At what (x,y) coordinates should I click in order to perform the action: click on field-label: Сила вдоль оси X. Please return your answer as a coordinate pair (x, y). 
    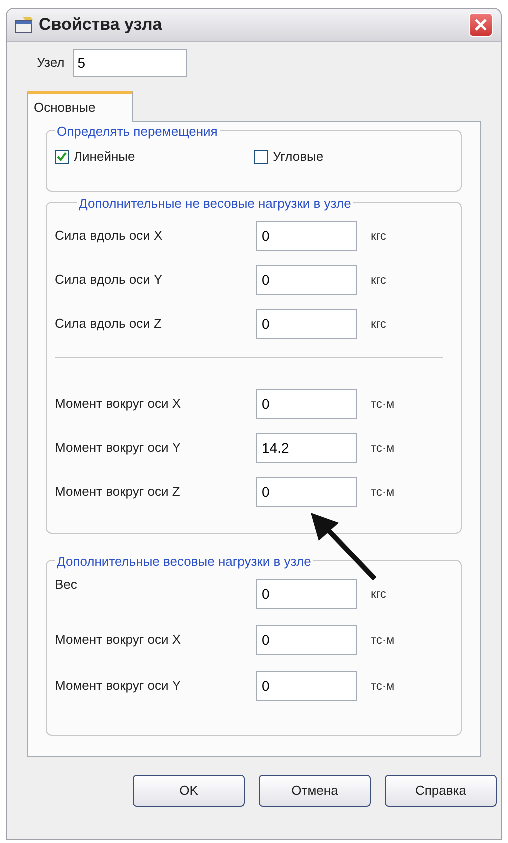
    Looking at the image, I should click on (109, 236).